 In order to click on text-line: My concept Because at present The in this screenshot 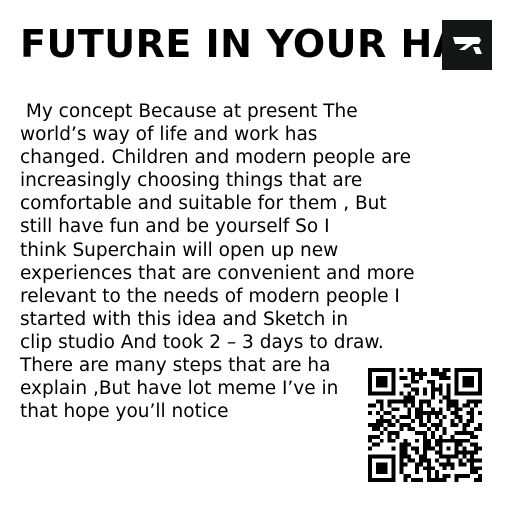, I will do `click(189, 111)`.